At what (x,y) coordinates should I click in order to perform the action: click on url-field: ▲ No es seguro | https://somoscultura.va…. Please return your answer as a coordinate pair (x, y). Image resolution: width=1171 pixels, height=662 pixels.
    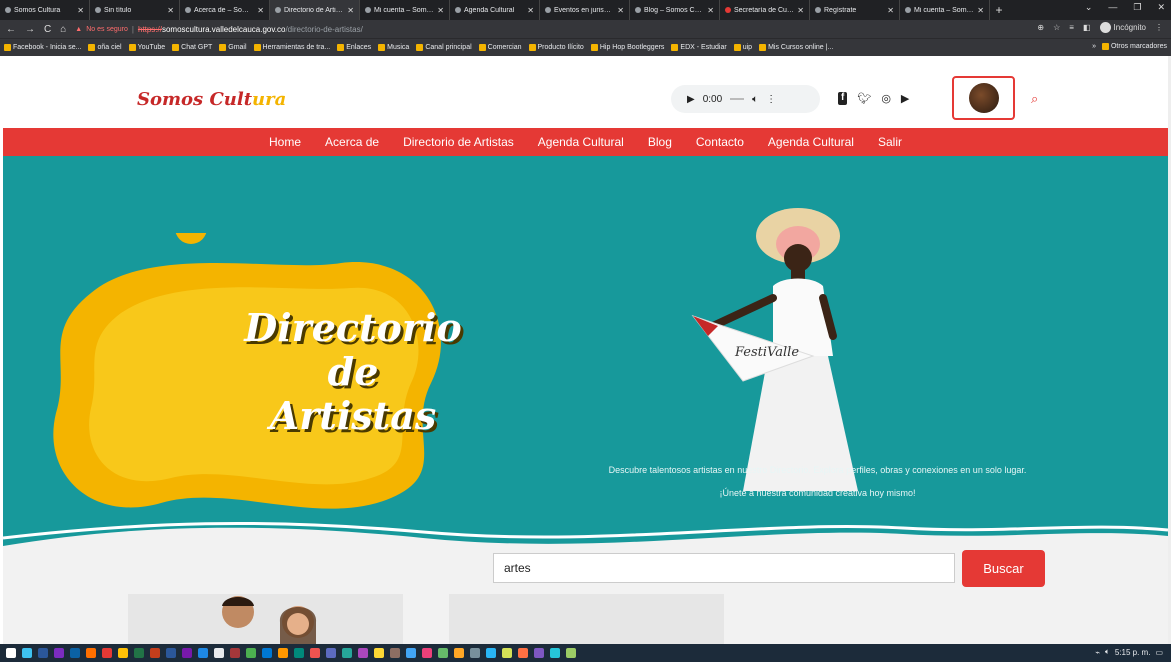
    Looking at the image, I should click on (219, 29).